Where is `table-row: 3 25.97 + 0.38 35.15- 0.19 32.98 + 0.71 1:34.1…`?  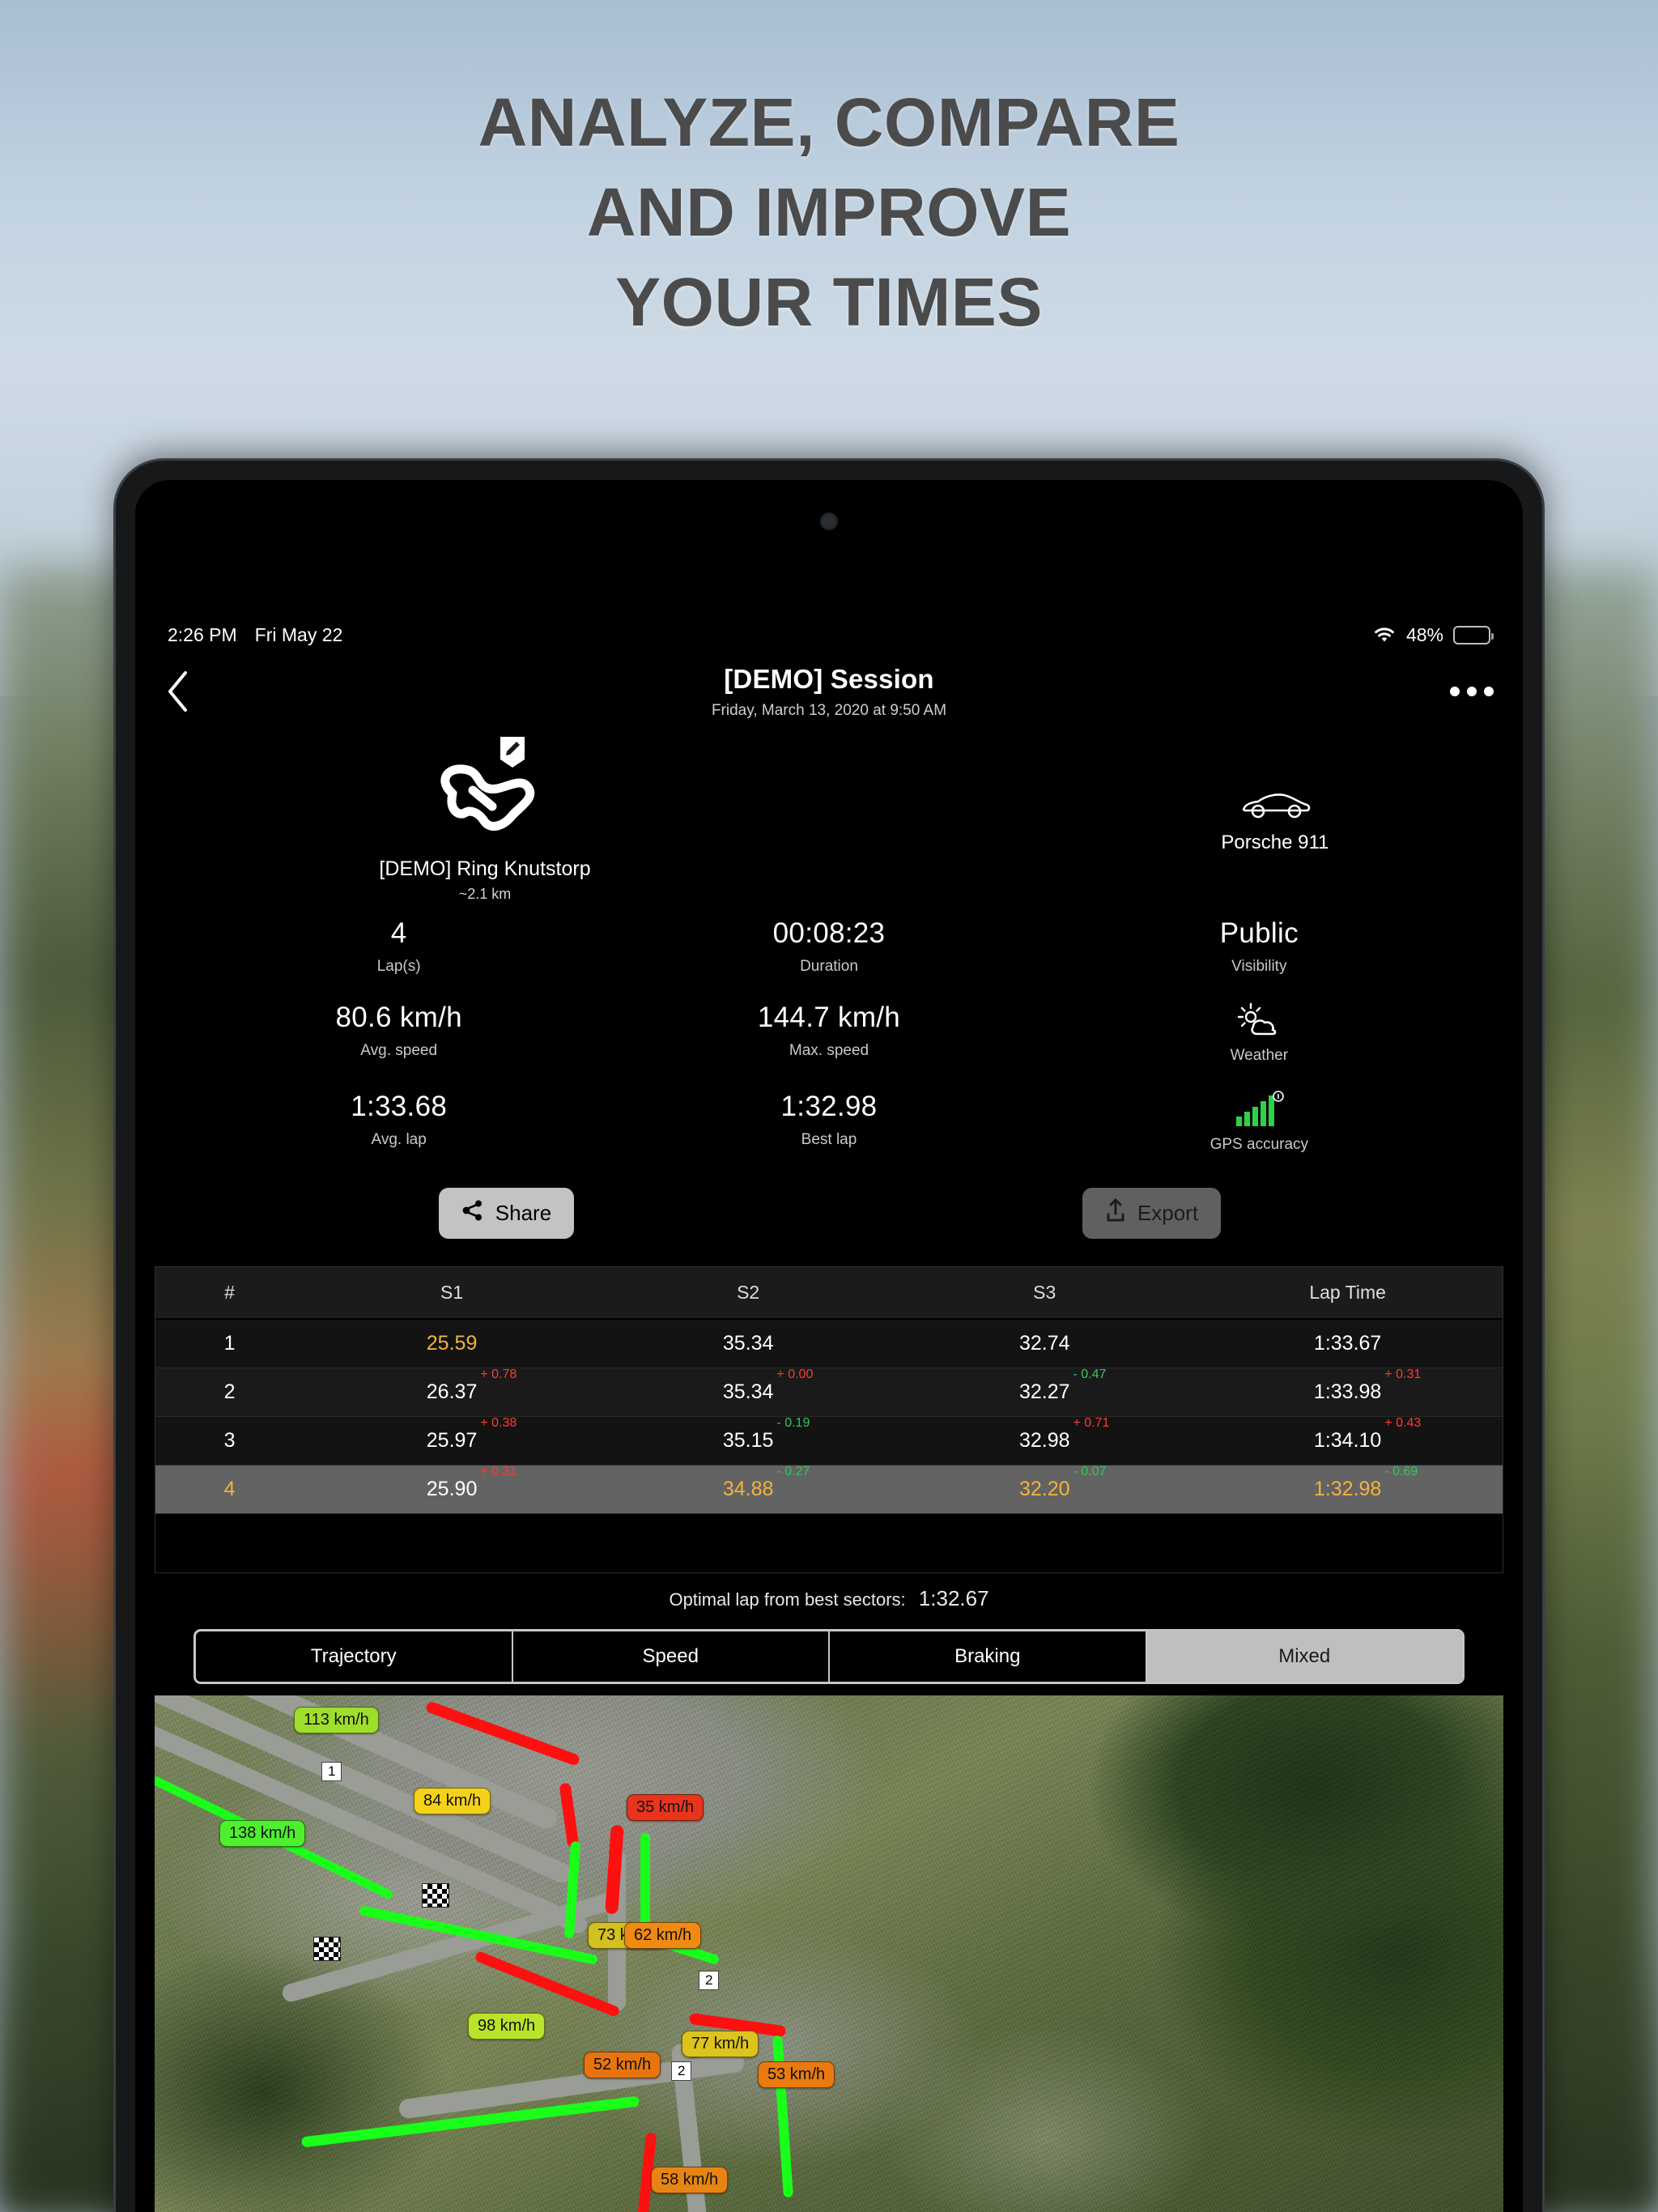 table-row: 3 25.97 + 0.38 35.15- 0.19 32.98 + 0.71 1:34.1… is located at coordinates (829, 1440).